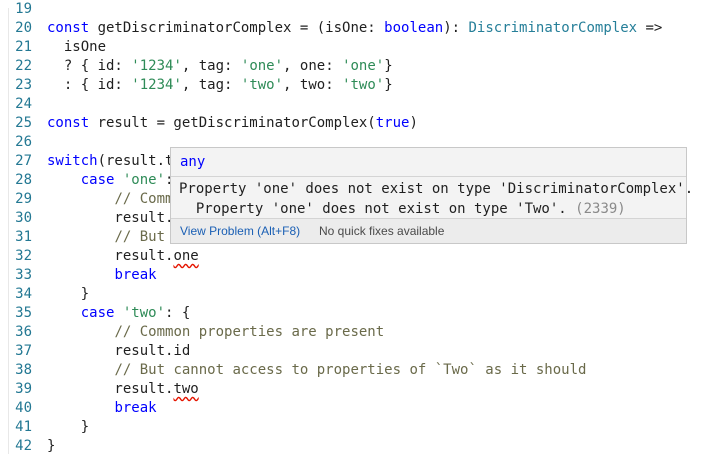 This screenshot has height=464, width=712. Describe the element at coordinates (211, 28) in the screenshot. I see `code-token: getDiscriminatorComplex = (` at that location.